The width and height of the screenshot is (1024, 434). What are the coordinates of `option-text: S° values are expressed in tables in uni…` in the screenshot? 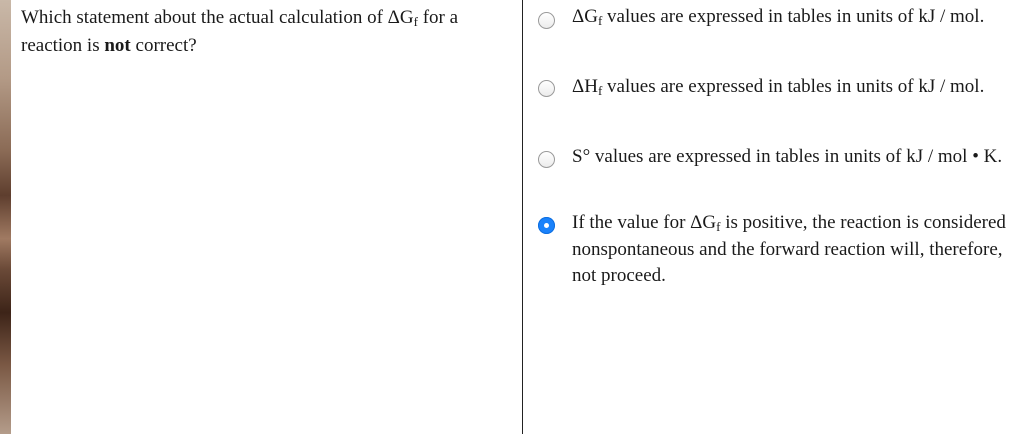 It's located at (787, 156).